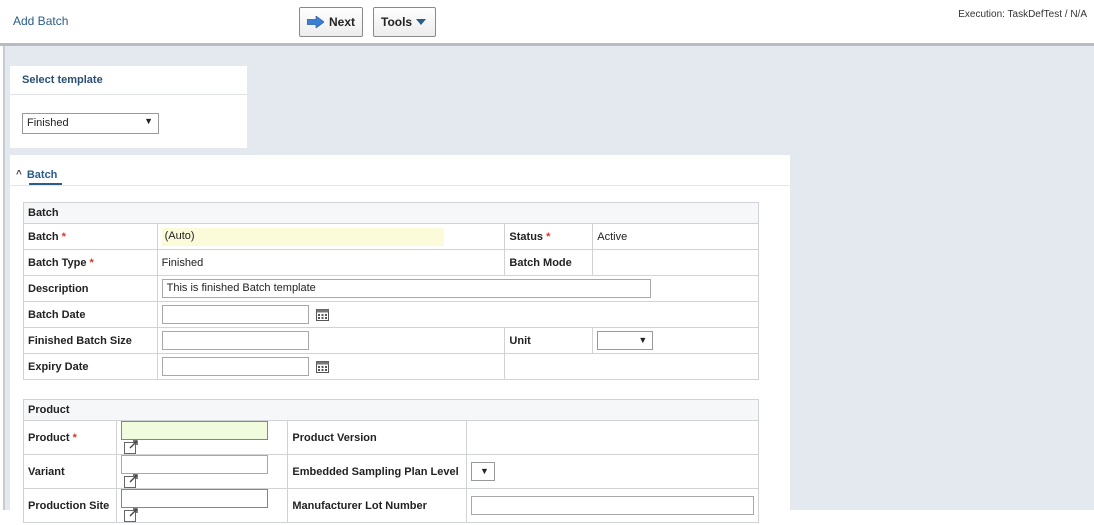 Image resolution: width=1094 pixels, height=525 pixels. What do you see at coordinates (675, 340) in the screenshot?
I see `unit-cell: ▼` at bounding box center [675, 340].